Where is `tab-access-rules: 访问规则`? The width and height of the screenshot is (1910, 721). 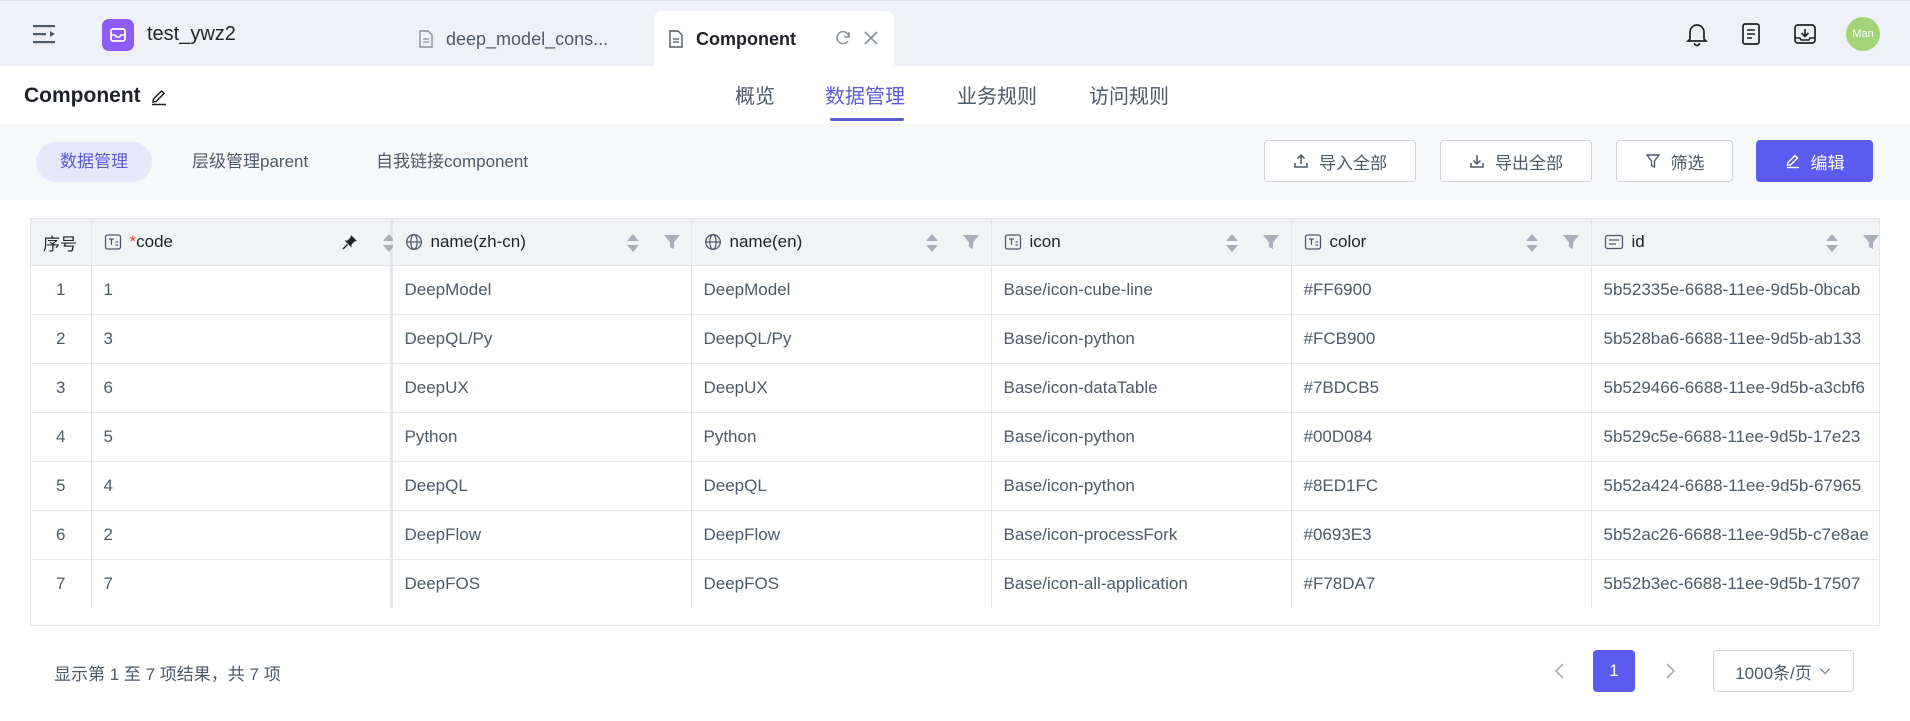
tab-access-rules: 访问规则 is located at coordinates (1129, 94).